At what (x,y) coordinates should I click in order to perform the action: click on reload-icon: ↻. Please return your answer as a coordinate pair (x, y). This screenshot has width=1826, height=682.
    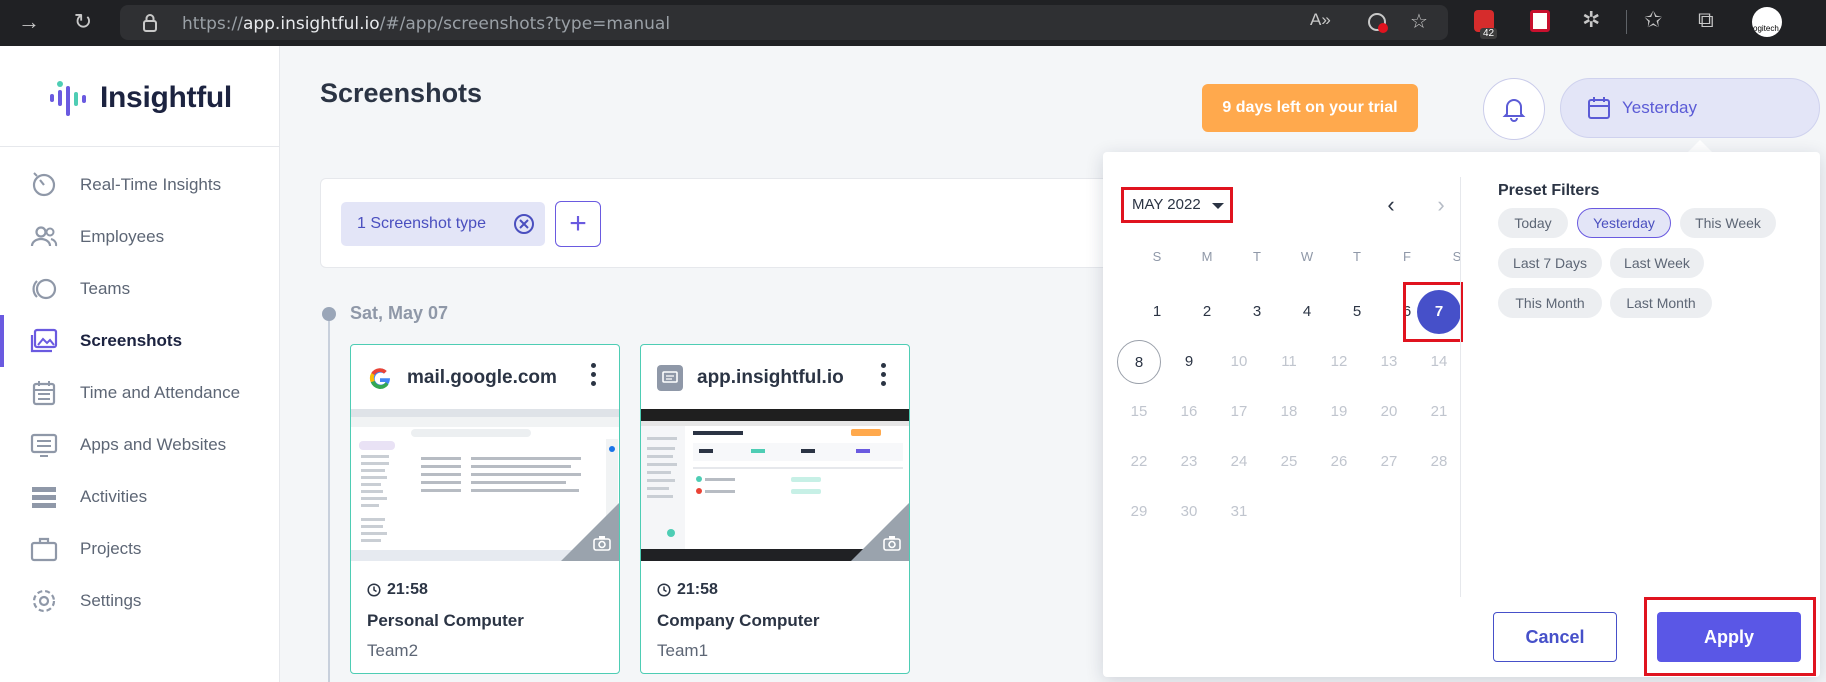
    Looking at the image, I should click on (83, 22).